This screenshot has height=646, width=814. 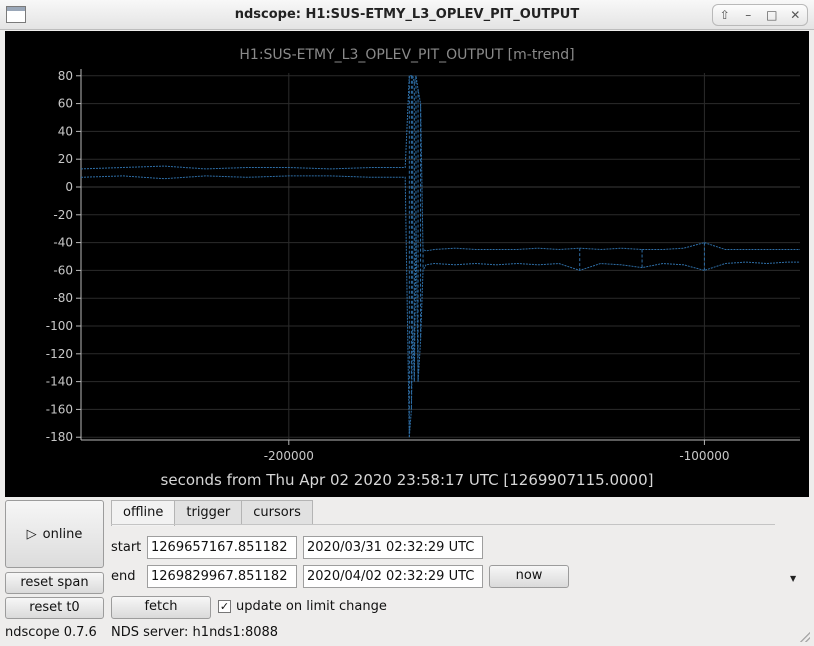 I want to click on online-button: ▷ online, so click(x=54, y=534).